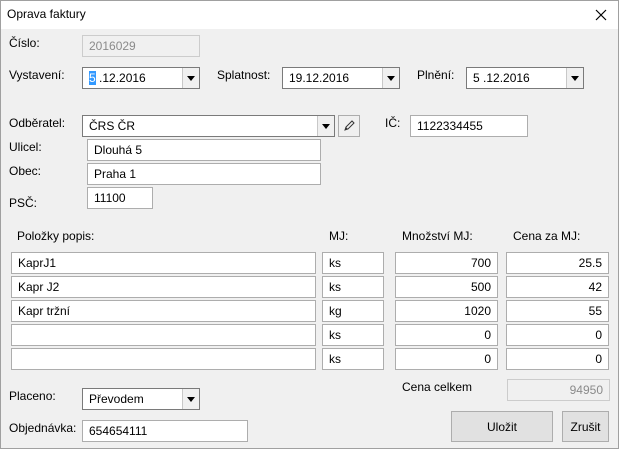 The image size is (619, 449). Describe the element at coordinates (309, 15) in the screenshot. I see `title-bar: Oprava faktury` at that location.